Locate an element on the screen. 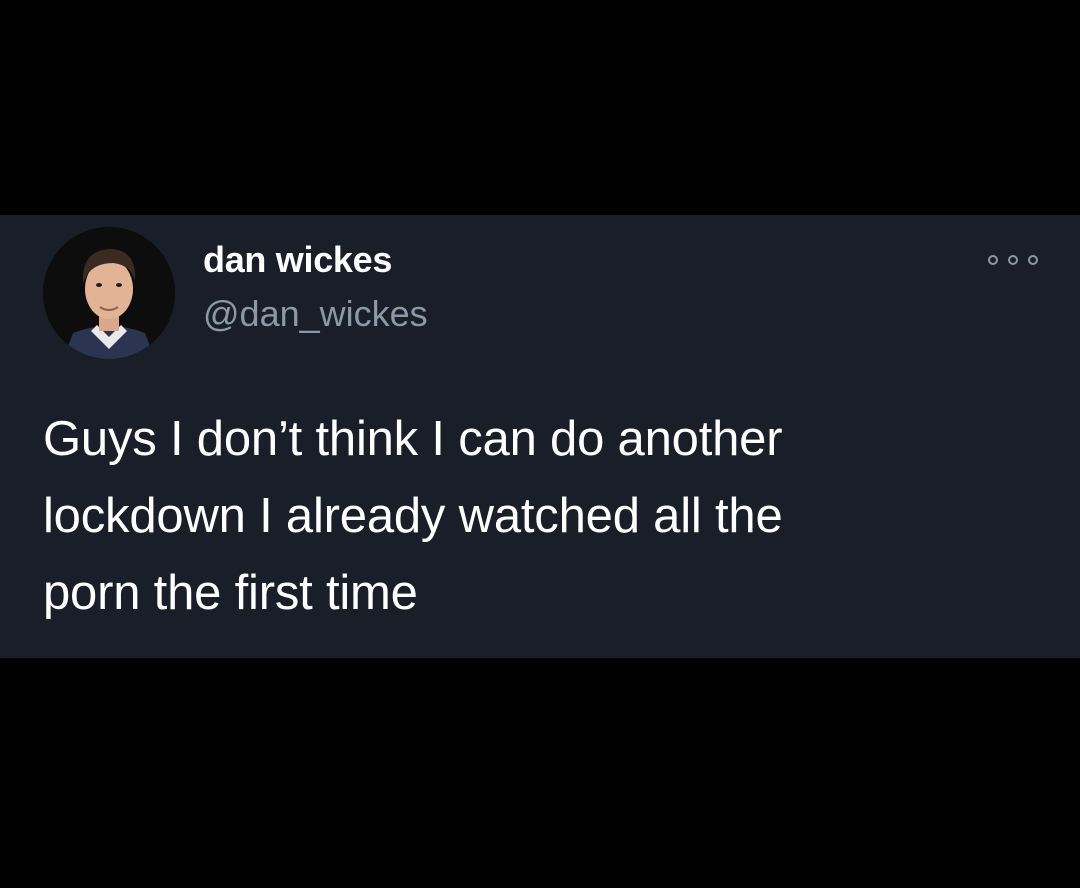  tweet-text-line: lockdown I already watched all the is located at coordinates (413, 516).